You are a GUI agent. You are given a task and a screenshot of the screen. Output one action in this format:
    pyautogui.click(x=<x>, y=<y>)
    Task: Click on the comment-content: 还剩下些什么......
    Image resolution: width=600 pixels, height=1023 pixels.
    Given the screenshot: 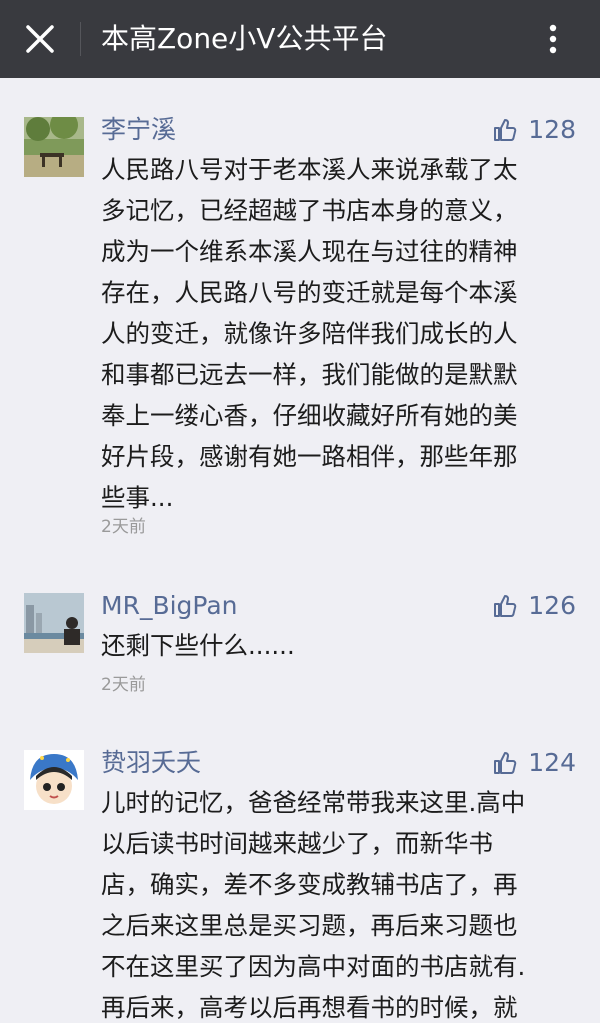 What is the action you would take?
    pyautogui.click(x=198, y=645)
    